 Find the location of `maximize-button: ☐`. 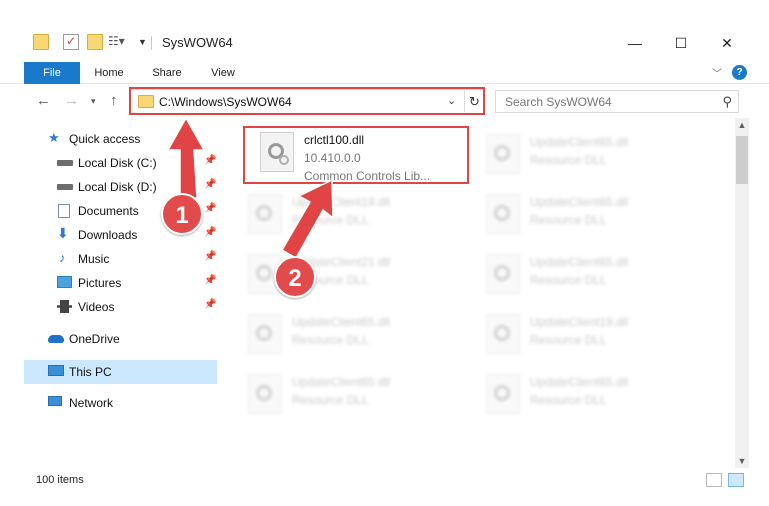

maximize-button: ☐ is located at coordinates (681, 43).